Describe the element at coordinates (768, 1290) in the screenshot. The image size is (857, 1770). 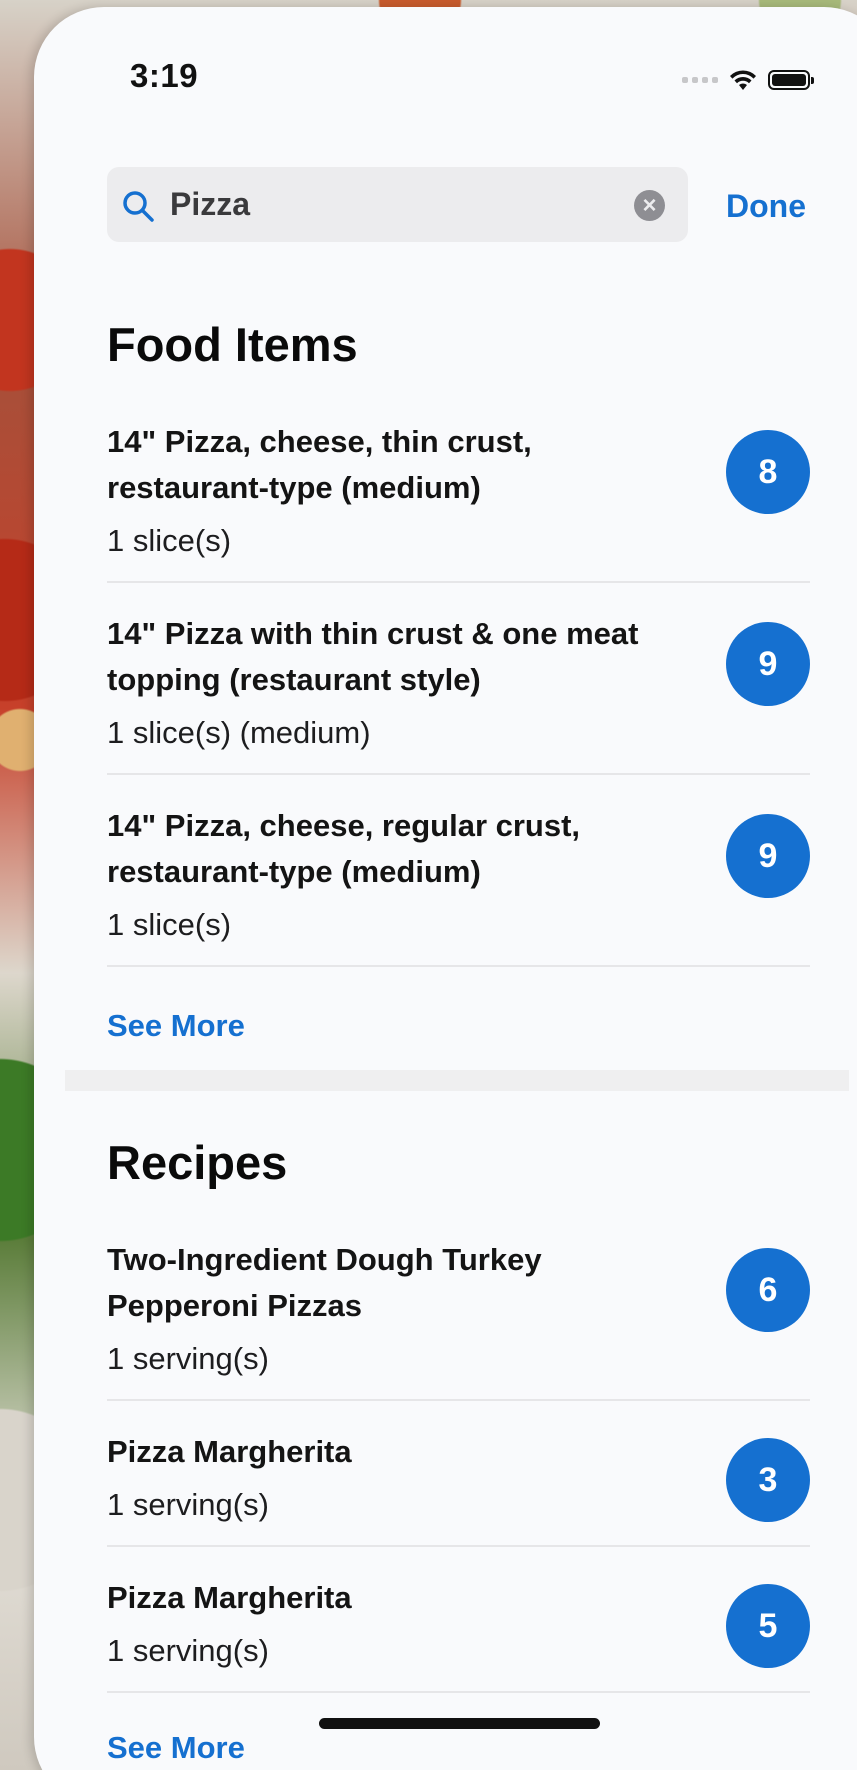
I see `points-badge: 6` at that location.